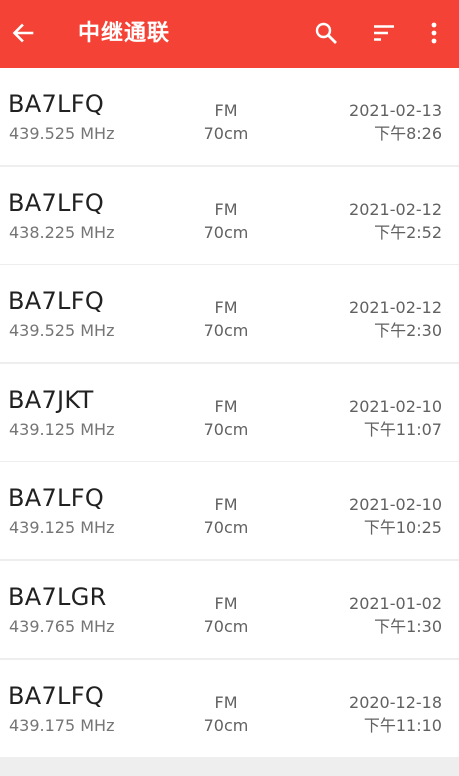  I want to click on date: 2020-12-18, so click(395, 702).